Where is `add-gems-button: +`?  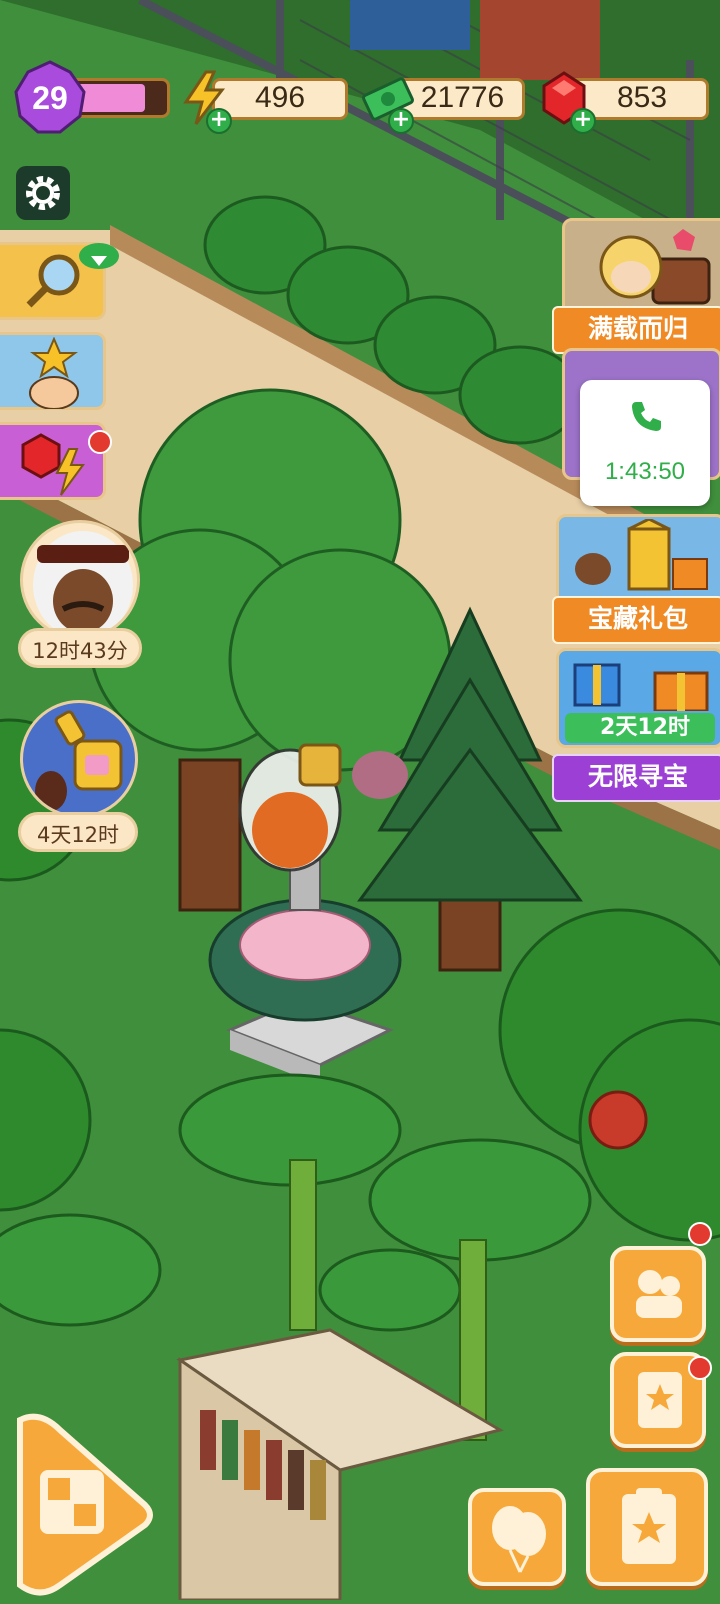 add-gems-button: + is located at coordinates (583, 121).